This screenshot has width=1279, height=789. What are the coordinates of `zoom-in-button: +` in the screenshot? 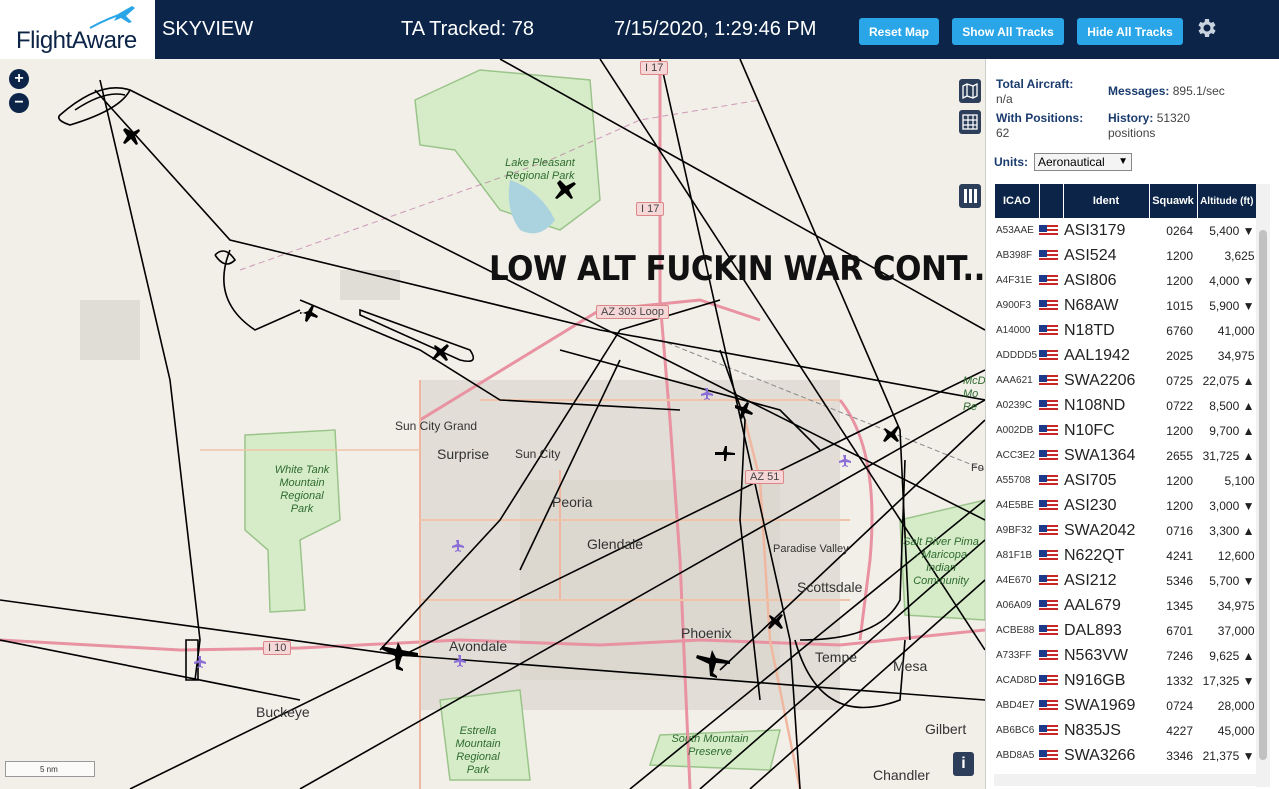 It's located at (19, 79).